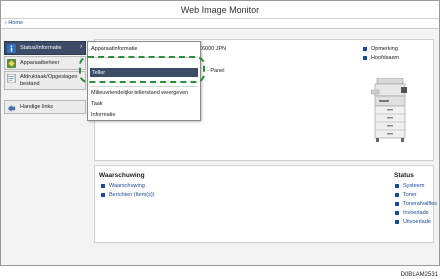 The height and width of the screenshot is (279, 440). What do you see at coordinates (220, 24) in the screenshot?
I see `nav-bar: ‹ Home` at bounding box center [220, 24].